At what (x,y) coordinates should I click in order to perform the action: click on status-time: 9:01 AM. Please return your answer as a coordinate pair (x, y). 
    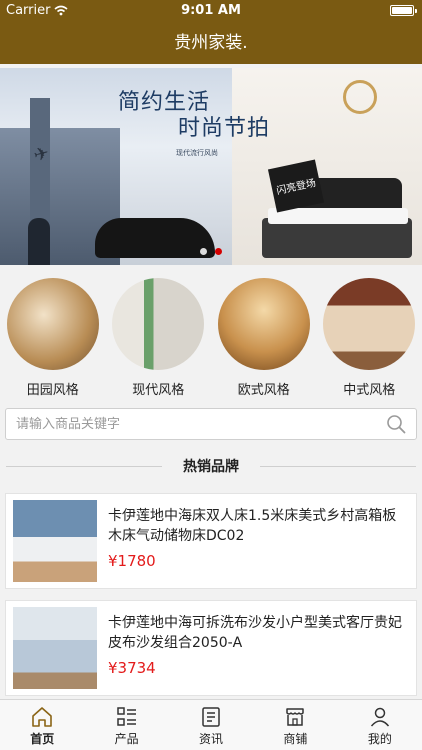
    Looking at the image, I should click on (211, 10).